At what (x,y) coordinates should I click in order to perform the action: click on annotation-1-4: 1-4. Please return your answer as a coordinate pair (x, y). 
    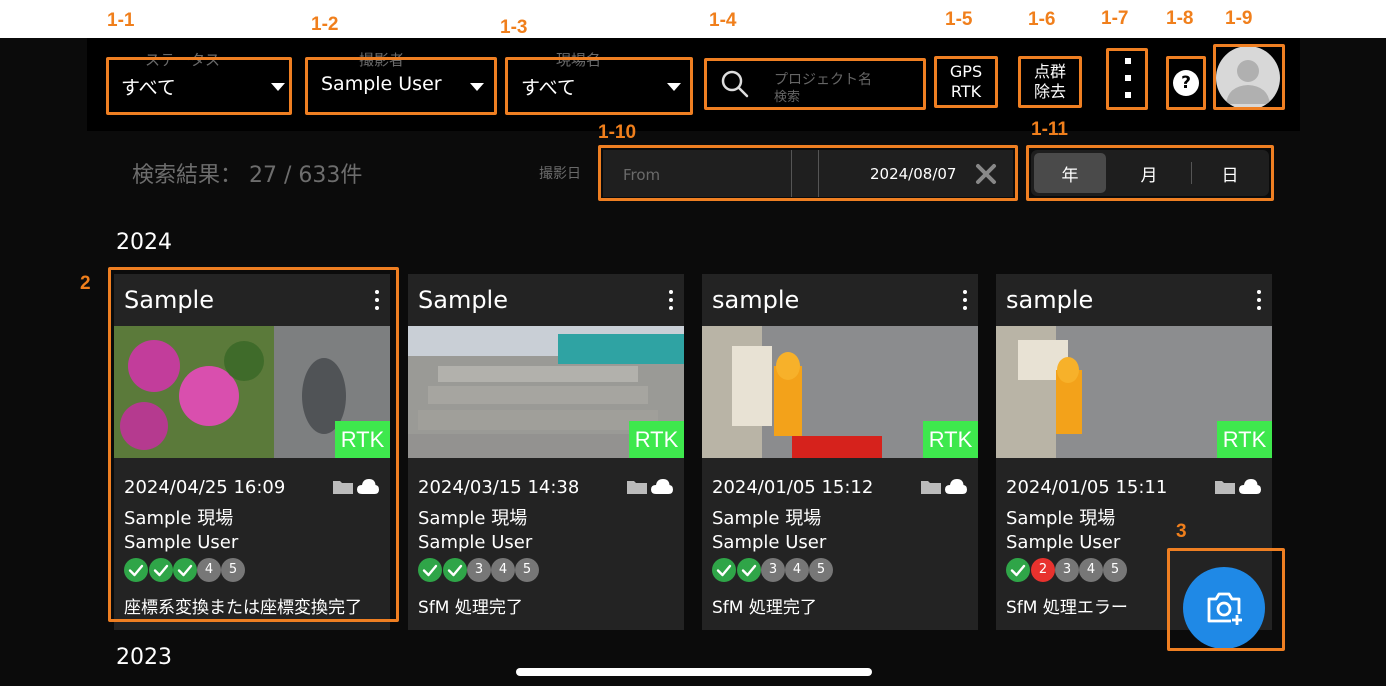
    Looking at the image, I should click on (723, 20).